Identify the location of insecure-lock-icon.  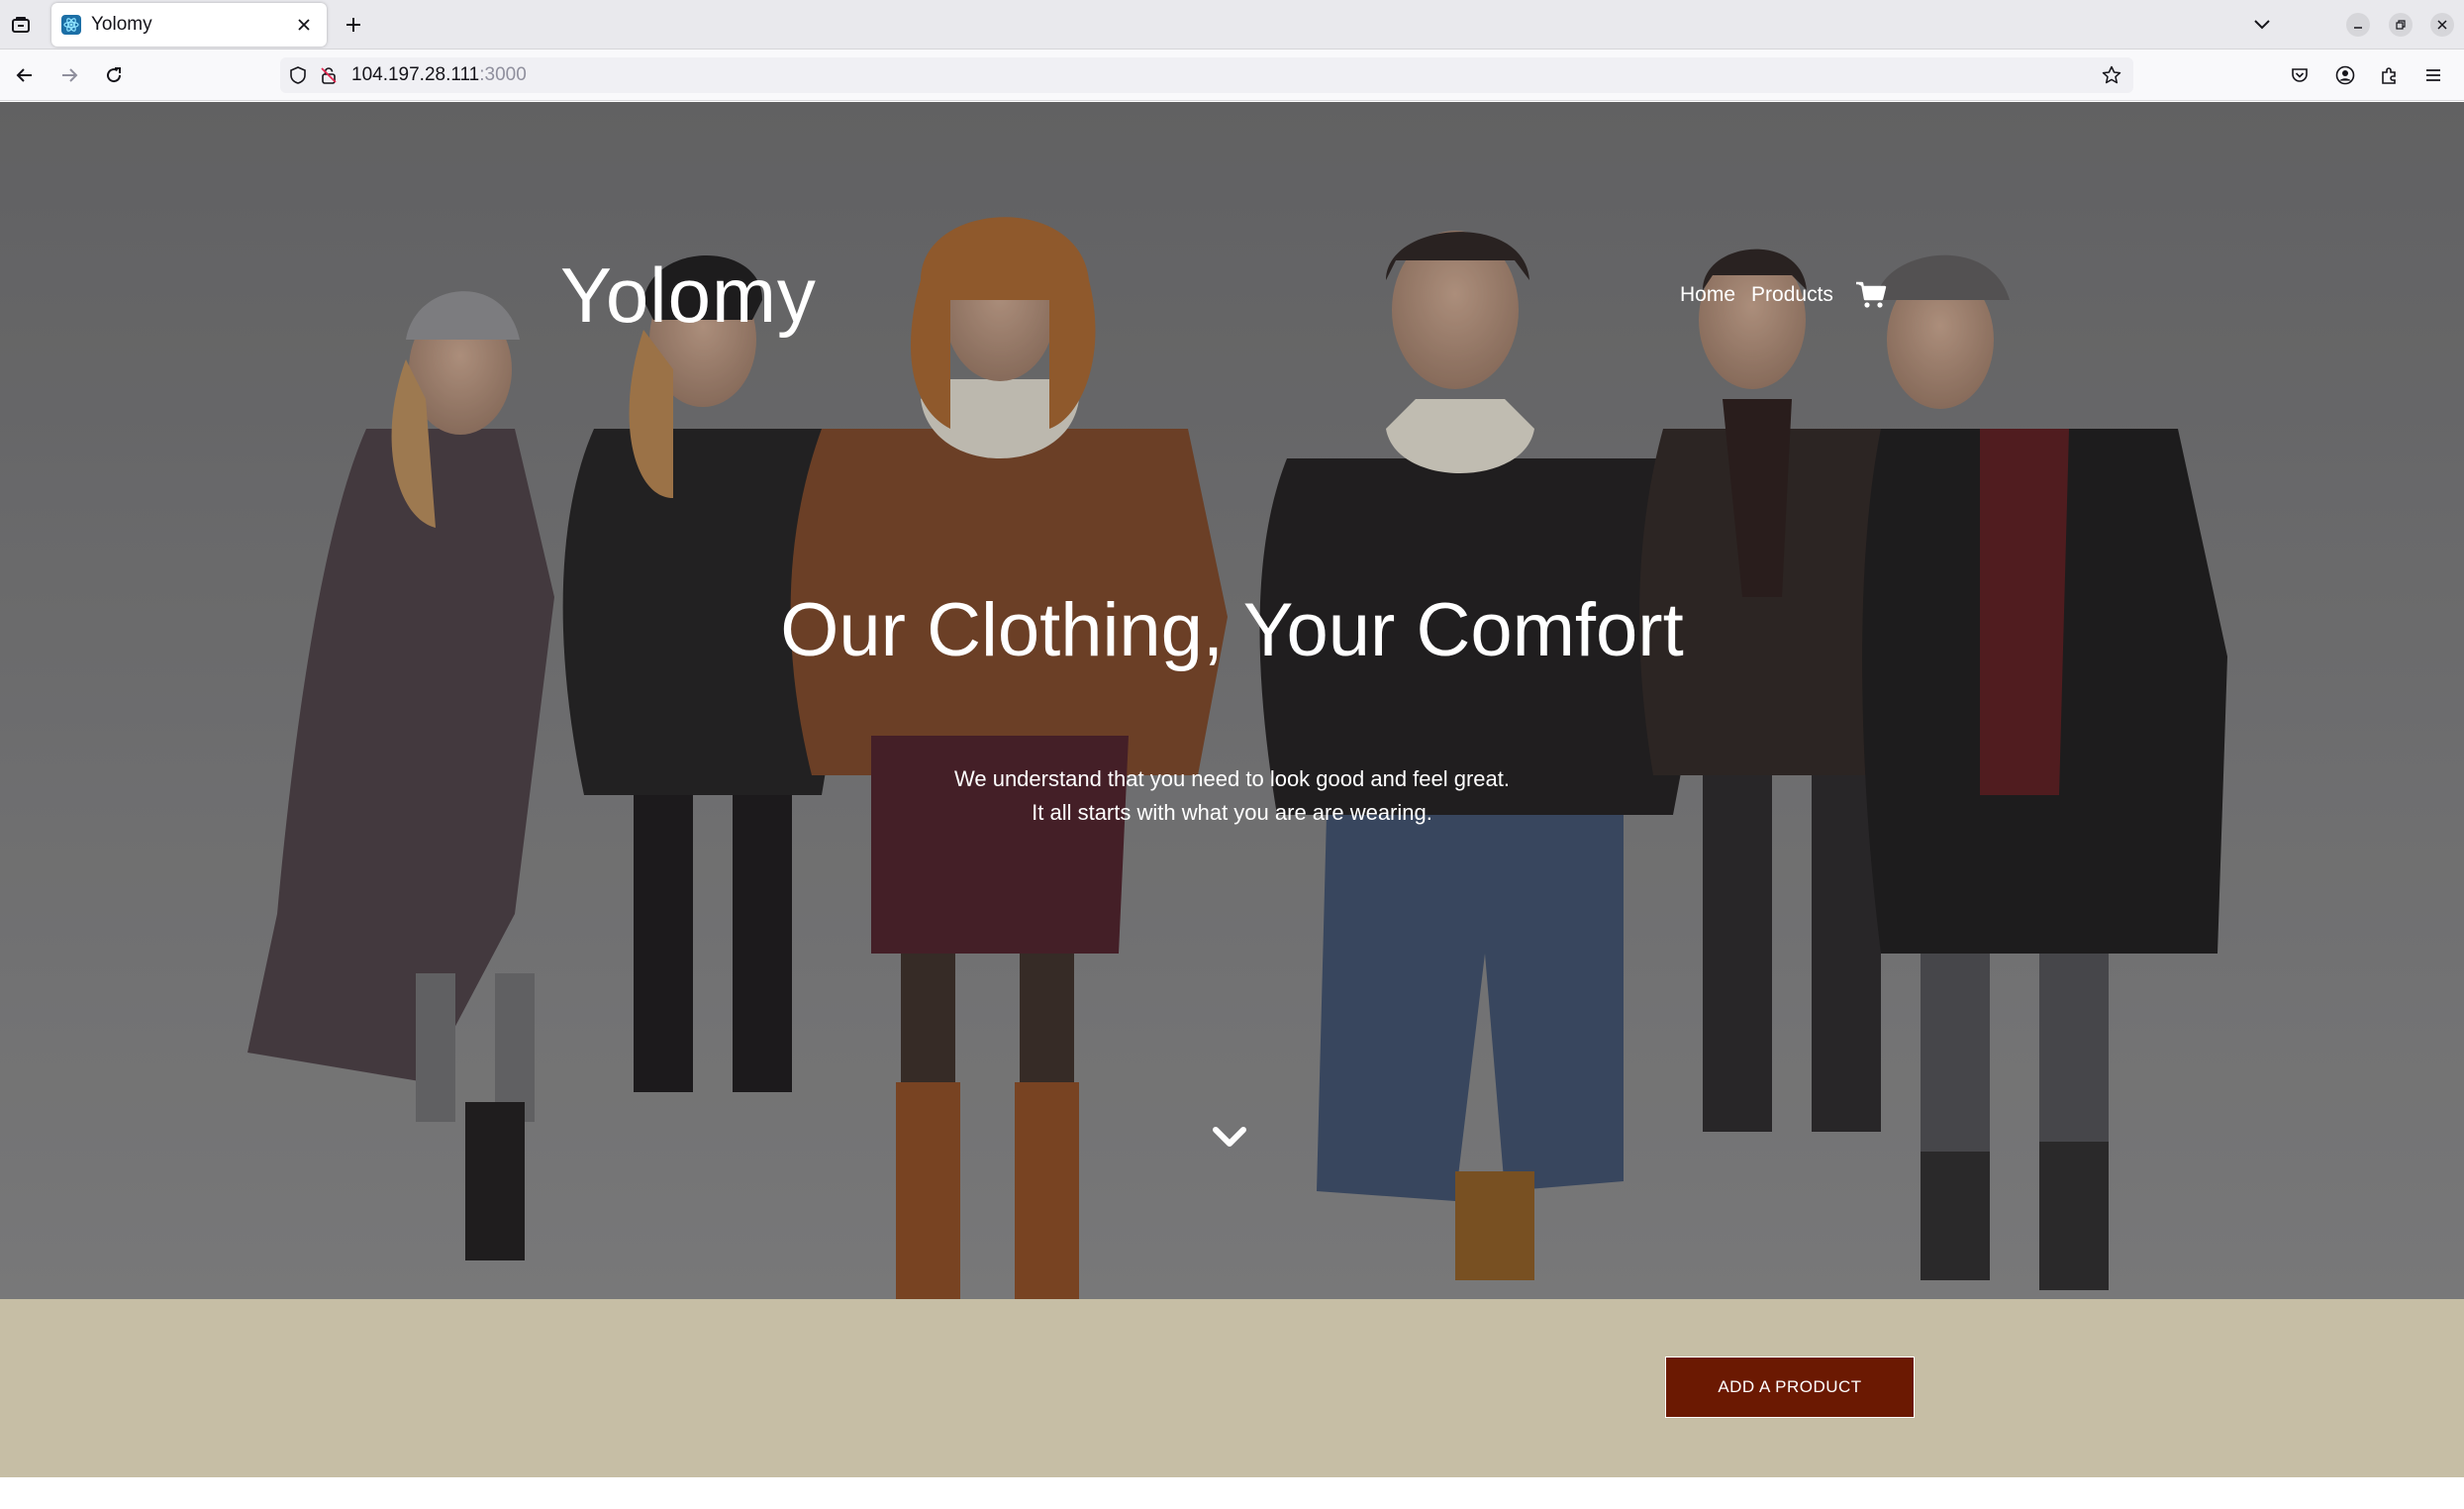
(329, 75).